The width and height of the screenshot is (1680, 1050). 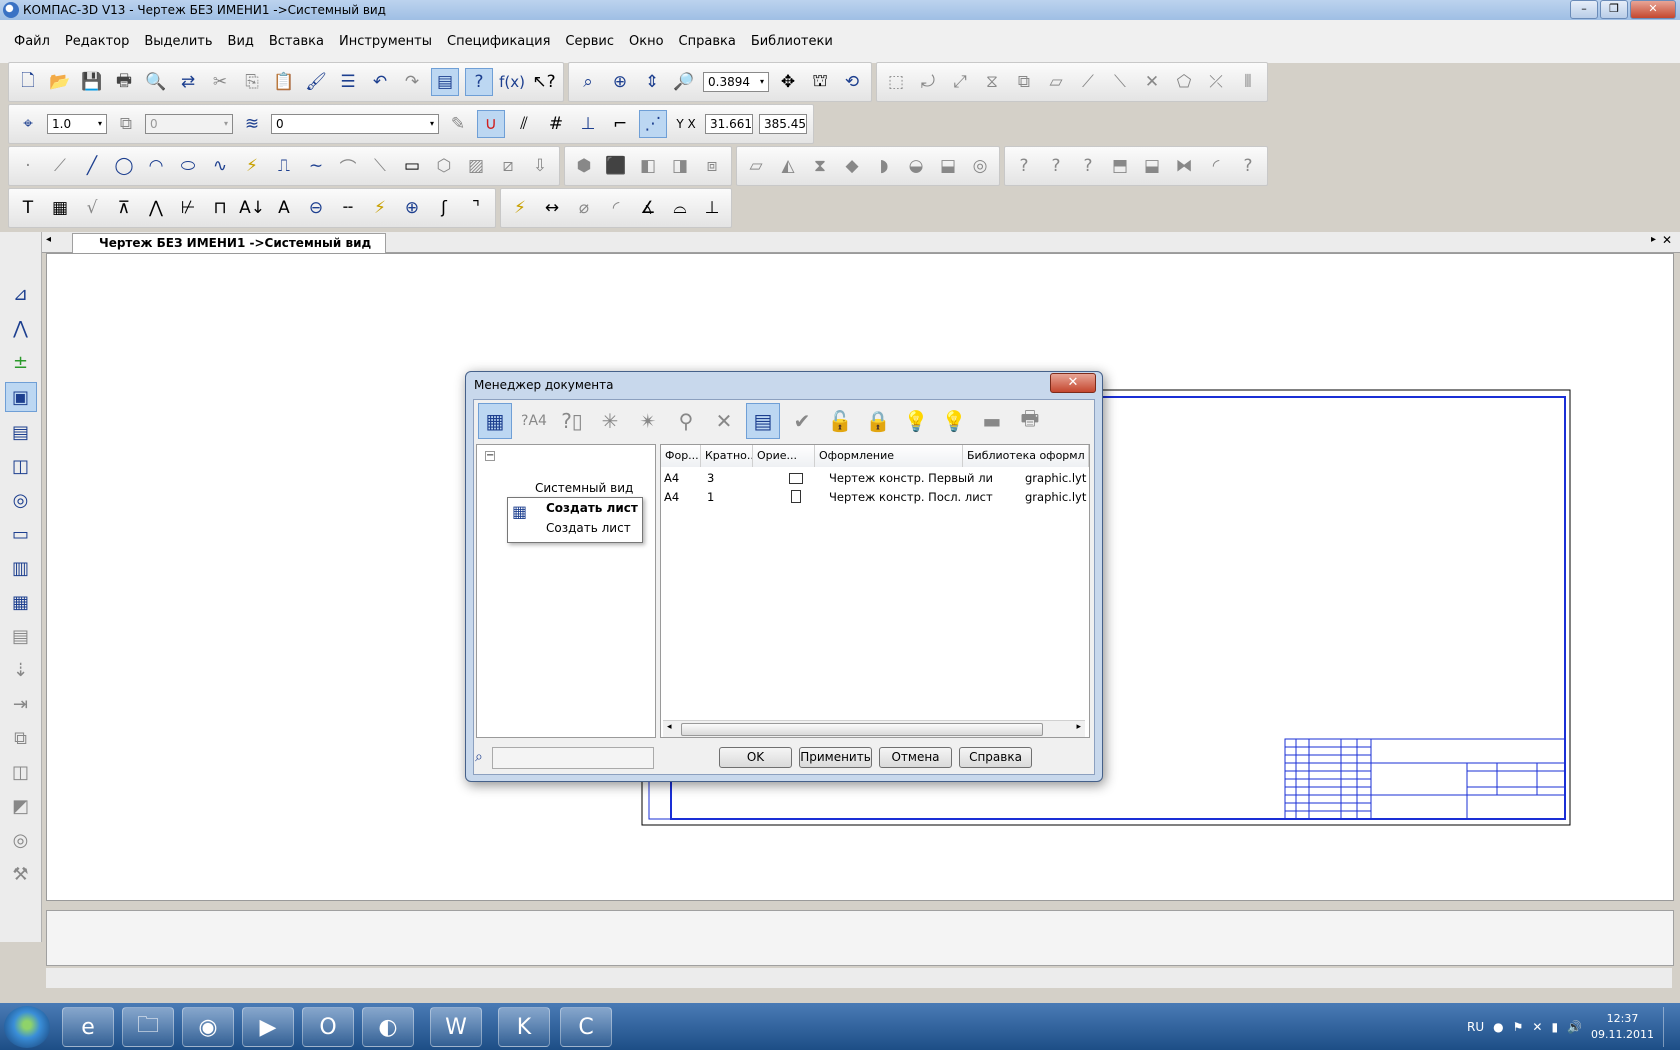 What do you see at coordinates (412, 166) in the screenshot?
I see `rectangle-icon: ▭` at bounding box center [412, 166].